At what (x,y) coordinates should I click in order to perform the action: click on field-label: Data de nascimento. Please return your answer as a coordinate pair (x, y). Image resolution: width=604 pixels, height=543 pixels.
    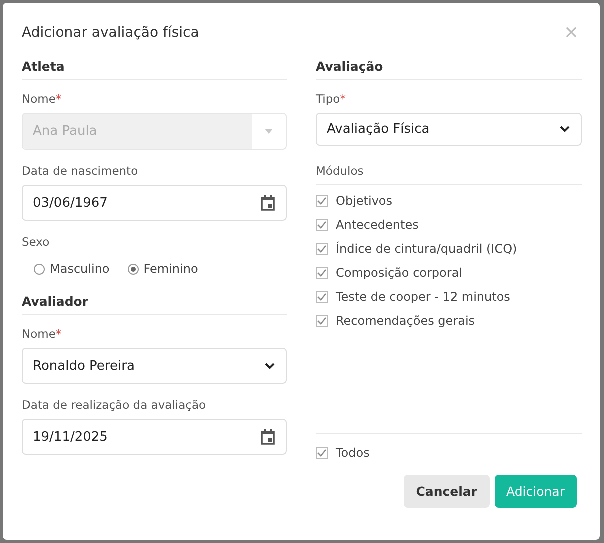
    Looking at the image, I should click on (80, 171).